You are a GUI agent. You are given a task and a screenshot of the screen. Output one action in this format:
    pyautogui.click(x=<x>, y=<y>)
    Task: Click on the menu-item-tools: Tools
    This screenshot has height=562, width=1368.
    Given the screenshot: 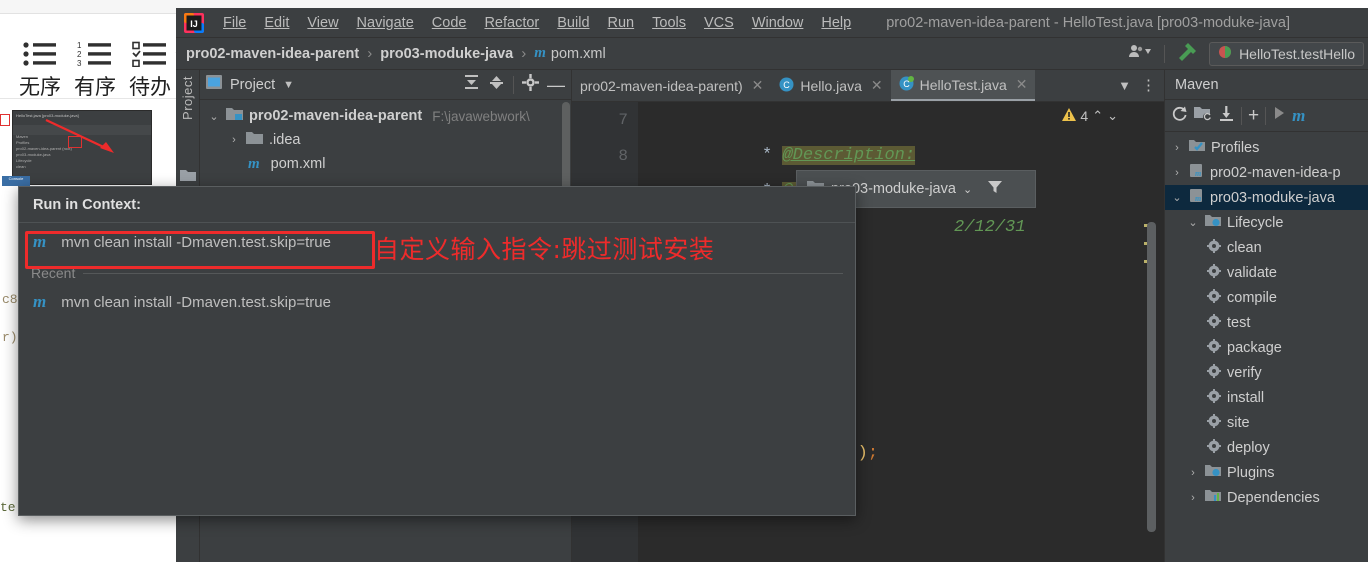 What is the action you would take?
    pyautogui.click(x=669, y=23)
    